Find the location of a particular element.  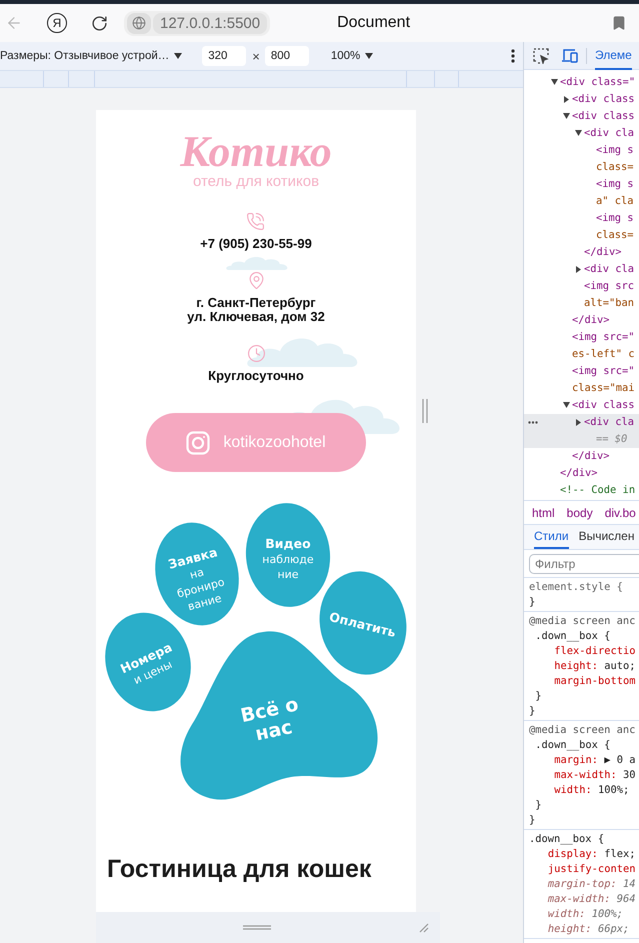

dom-tree-node: <img src=" class="mai is located at coordinates (581, 380).